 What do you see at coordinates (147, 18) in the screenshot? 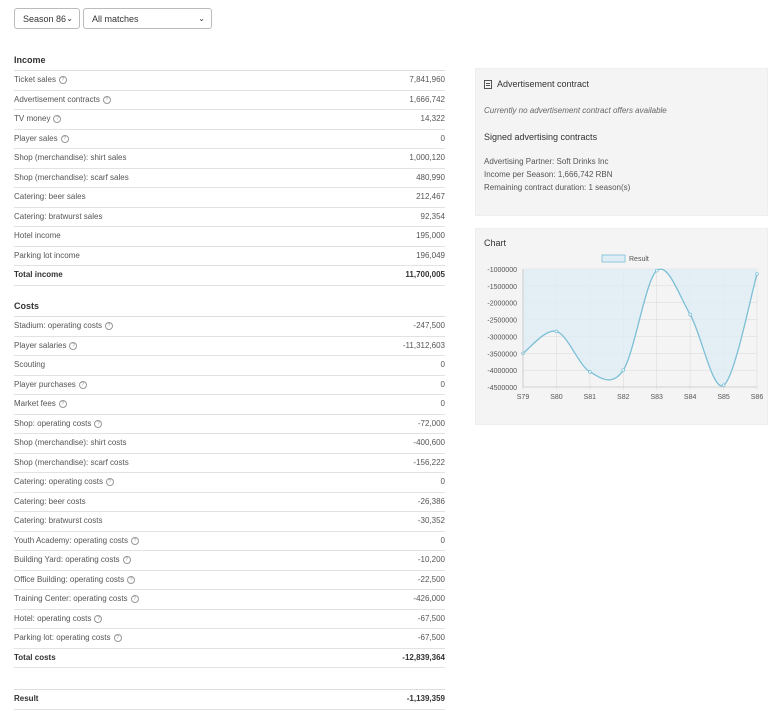
I see `matches-select: All matches ⌄` at bounding box center [147, 18].